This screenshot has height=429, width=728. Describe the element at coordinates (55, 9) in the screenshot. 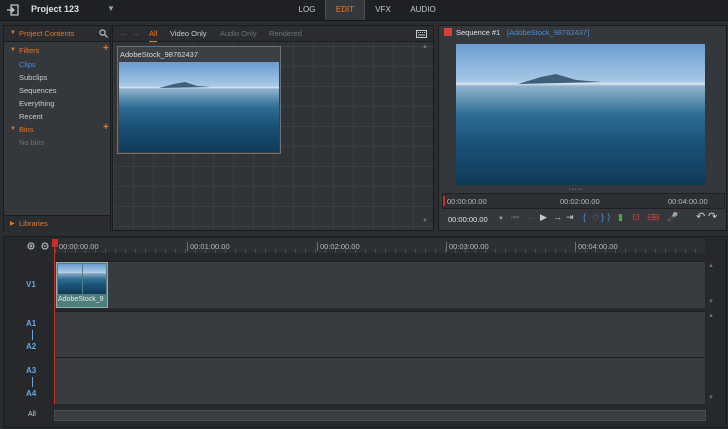

I see `project-title: Project 123` at that location.